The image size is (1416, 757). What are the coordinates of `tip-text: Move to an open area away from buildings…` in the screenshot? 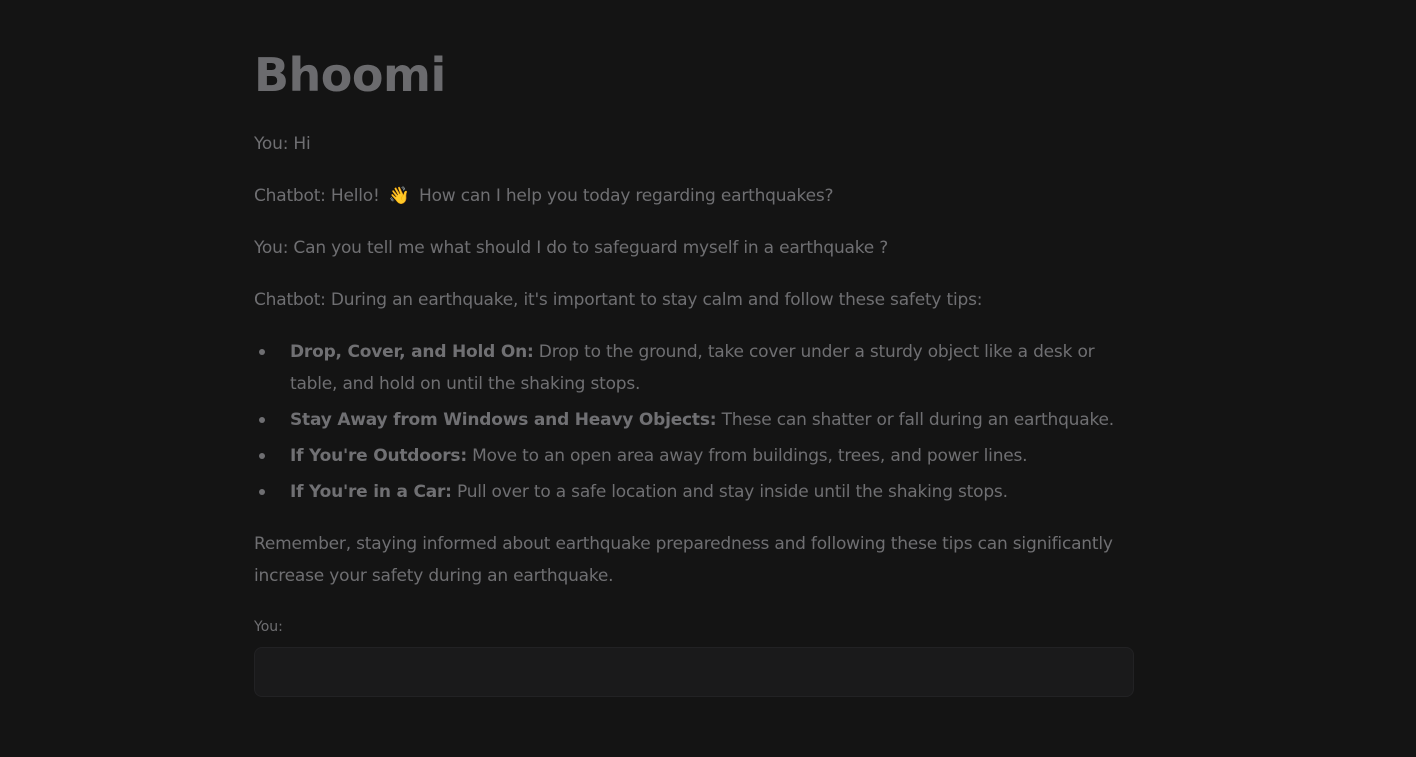 It's located at (747, 456).